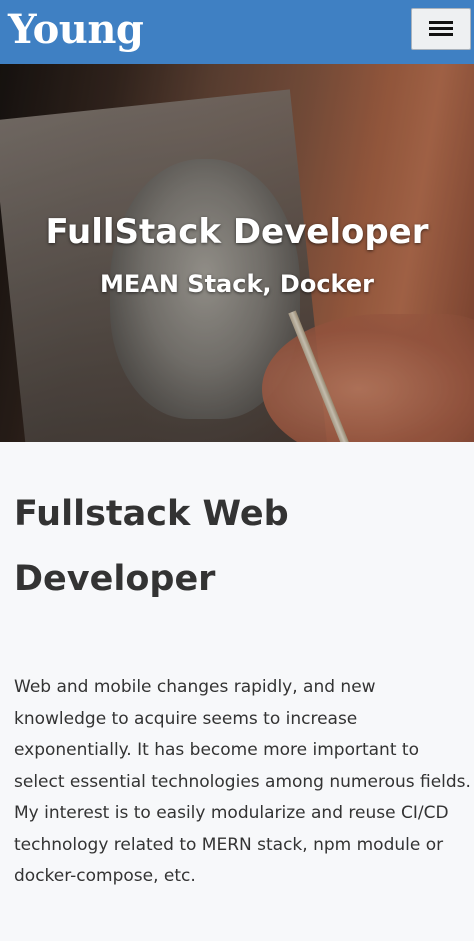 The height and width of the screenshot is (941, 474). What do you see at coordinates (237, 232) in the screenshot?
I see `hero-title: FullStack Developer` at bounding box center [237, 232].